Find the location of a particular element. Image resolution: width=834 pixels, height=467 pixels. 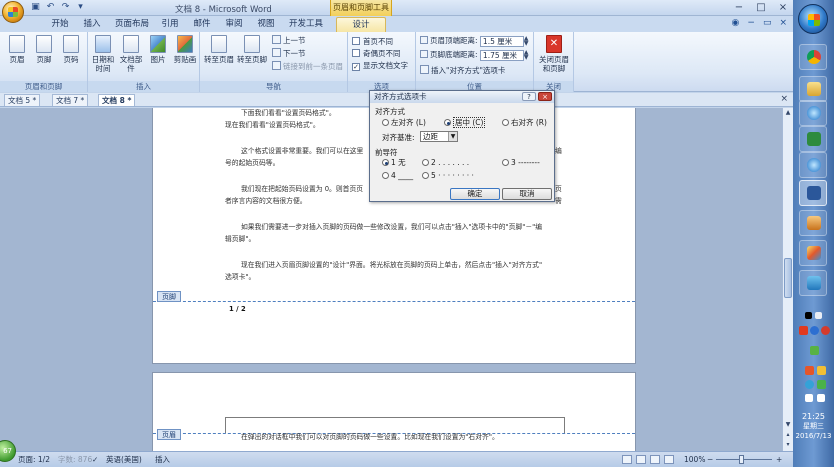

footer-button: 页脚 is located at coordinates (44, 49).